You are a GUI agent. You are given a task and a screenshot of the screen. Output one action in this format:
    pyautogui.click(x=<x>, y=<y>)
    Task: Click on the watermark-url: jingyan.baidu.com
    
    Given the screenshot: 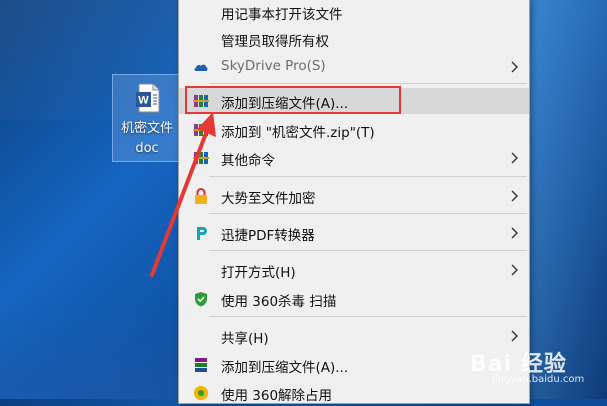 What is the action you would take?
    pyautogui.click(x=538, y=379)
    